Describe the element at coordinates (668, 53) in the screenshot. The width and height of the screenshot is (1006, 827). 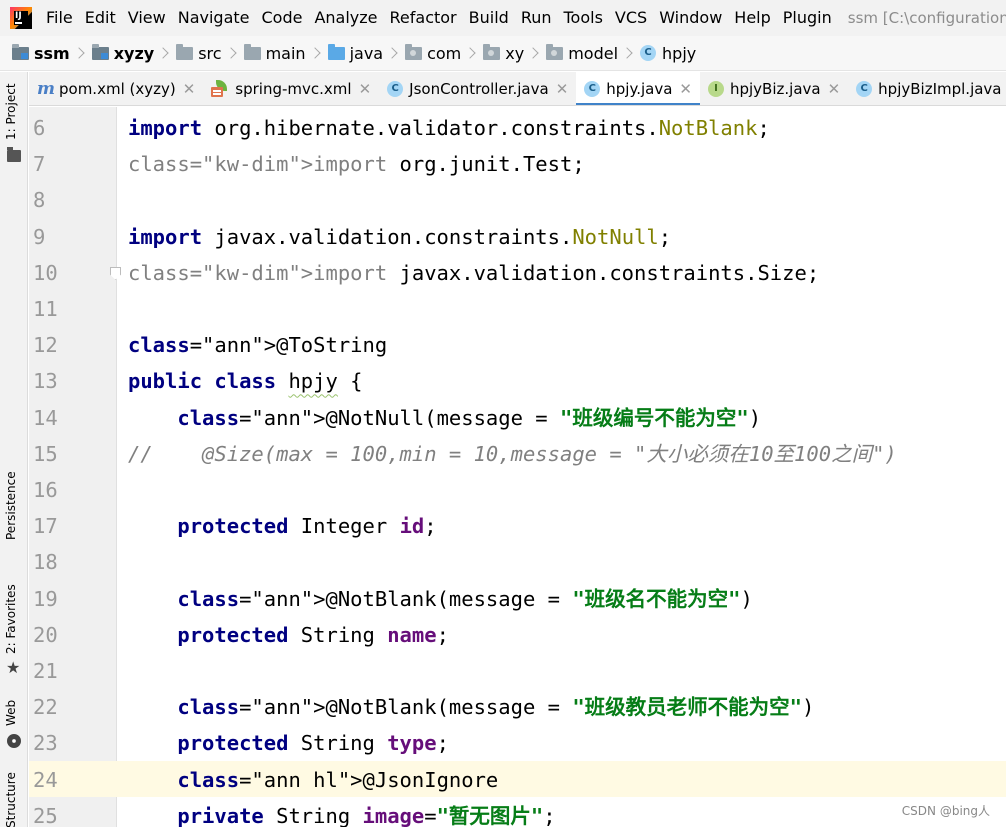
I see `breadcrumb-item-hpjy: C hpjy` at that location.